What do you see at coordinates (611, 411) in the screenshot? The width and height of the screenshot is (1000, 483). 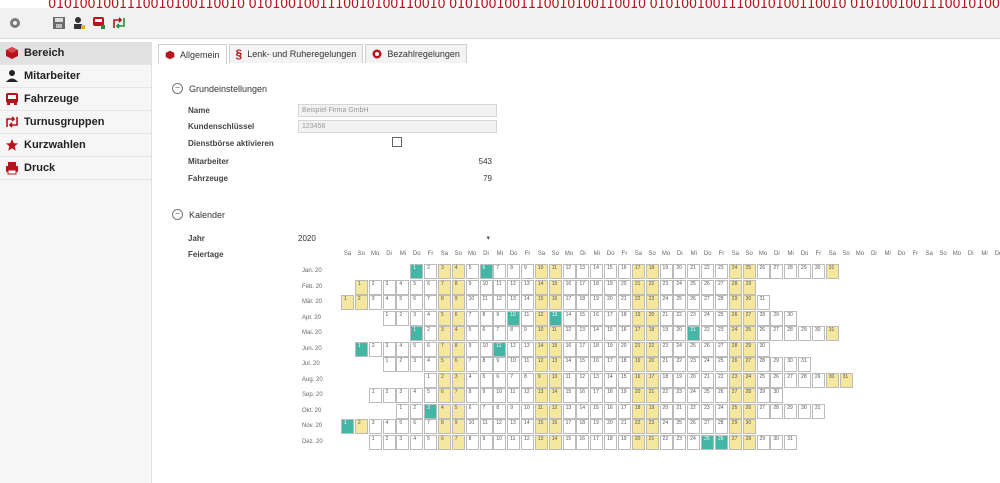 I see `calendar-day: 16` at bounding box center [611, 411].